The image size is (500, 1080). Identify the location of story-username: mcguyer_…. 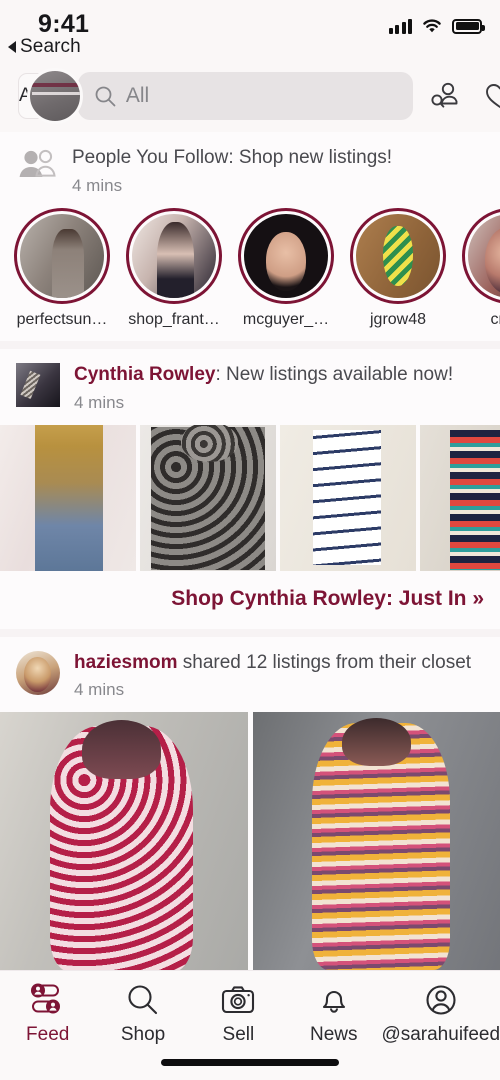
(286, 319).